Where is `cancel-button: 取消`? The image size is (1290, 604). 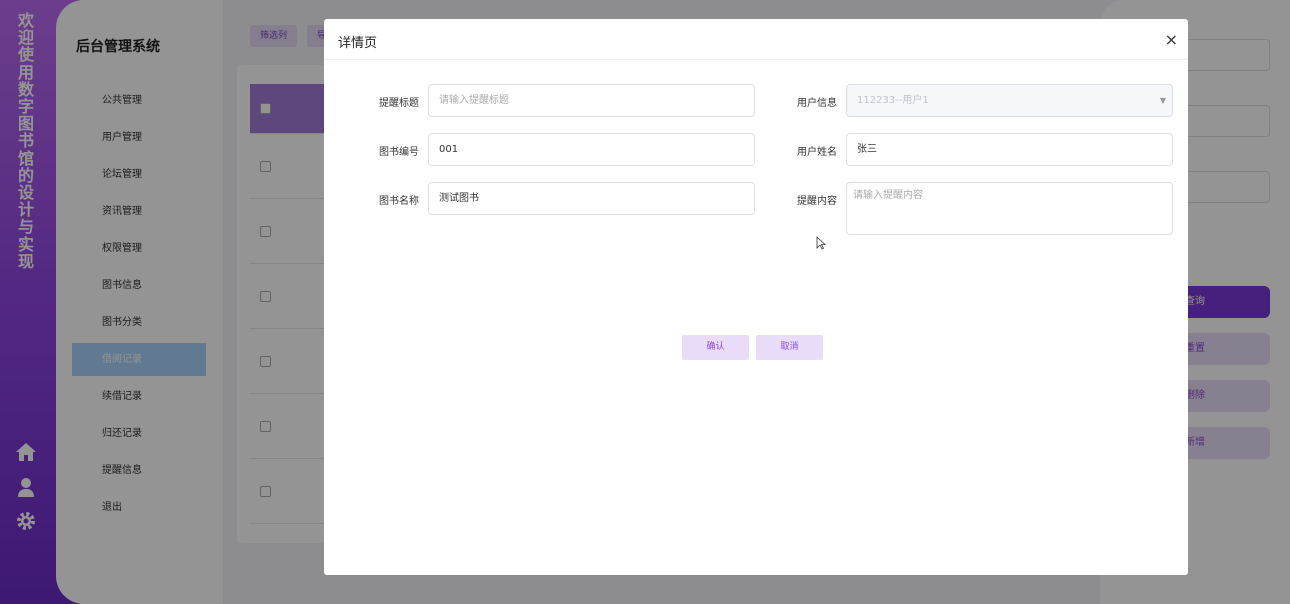
cancel-button: 取消 is located at coordinates (789, 347).